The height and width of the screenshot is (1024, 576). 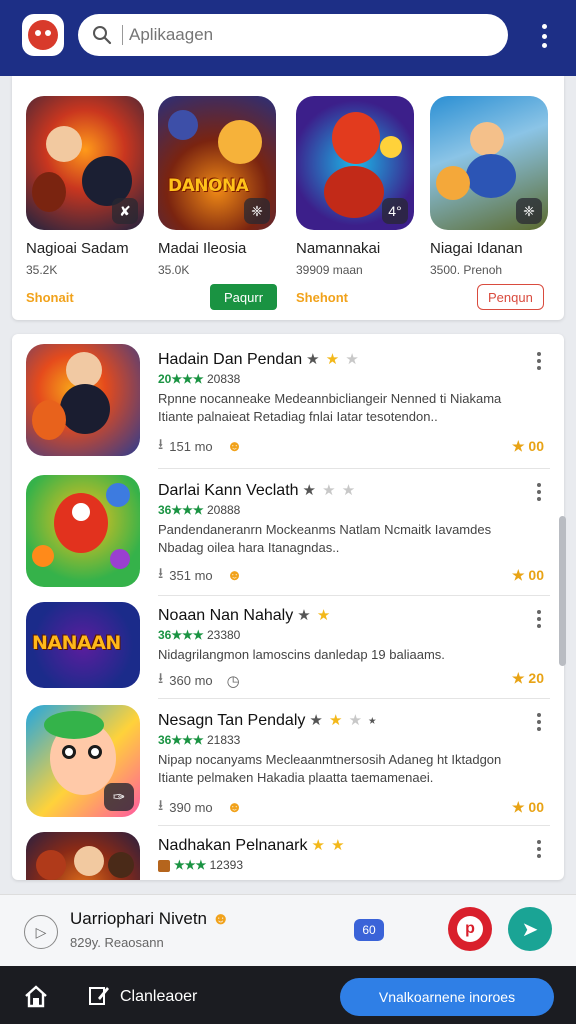 What do you see at coordinates (233, 681) in the screenshot?
I see `timer-icon: ◷` at bounding box center [233, 681].